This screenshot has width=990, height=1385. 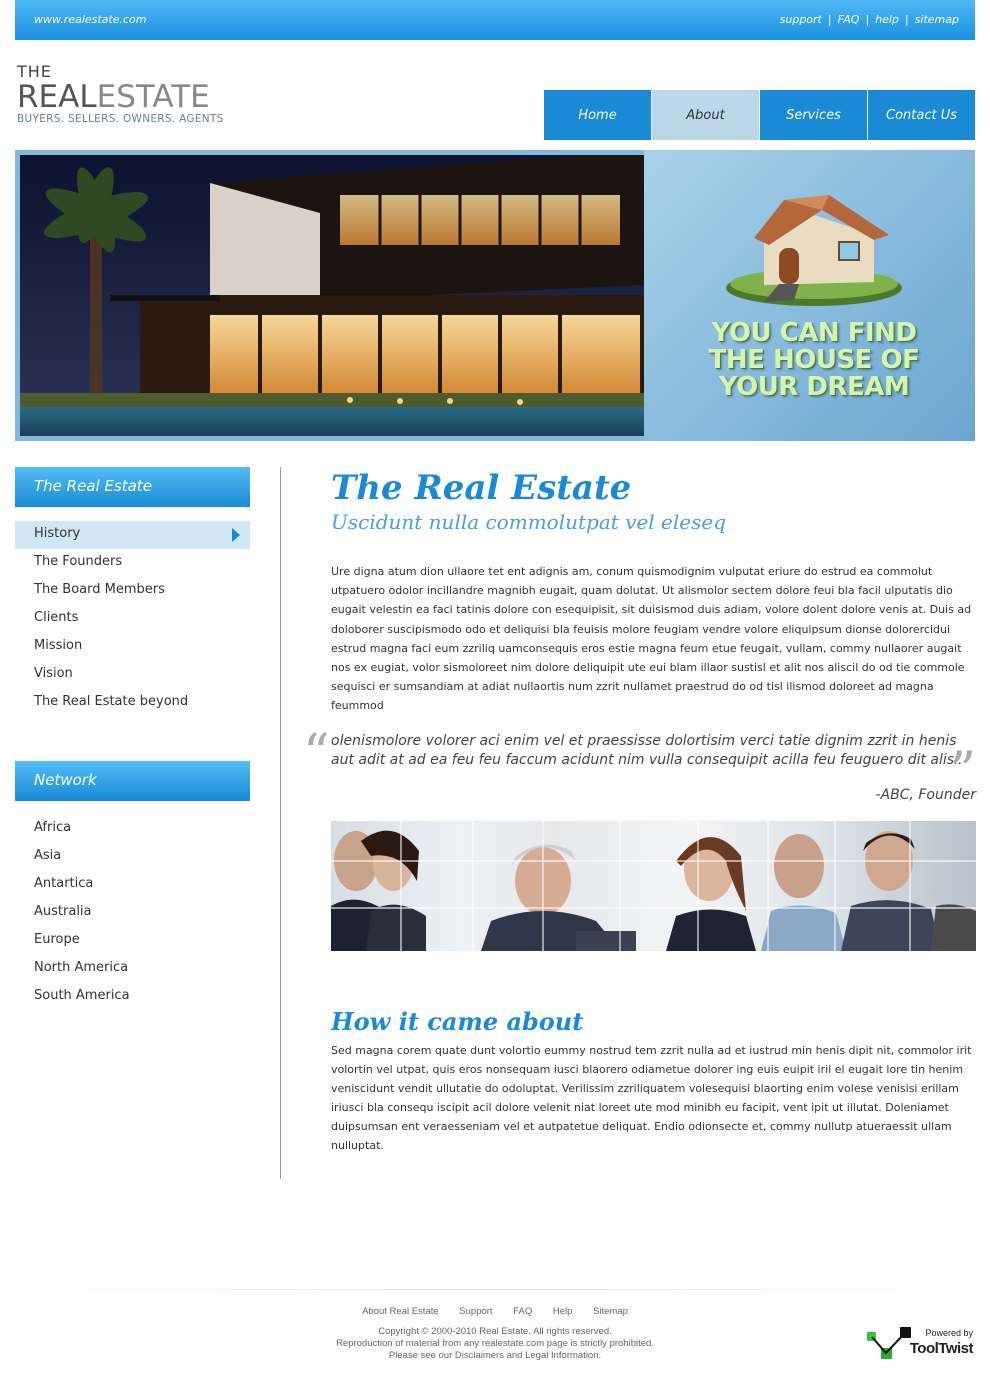 I want to click on powered-by-badge: Powered by ToolTwist, so click(x=921, y=1344).